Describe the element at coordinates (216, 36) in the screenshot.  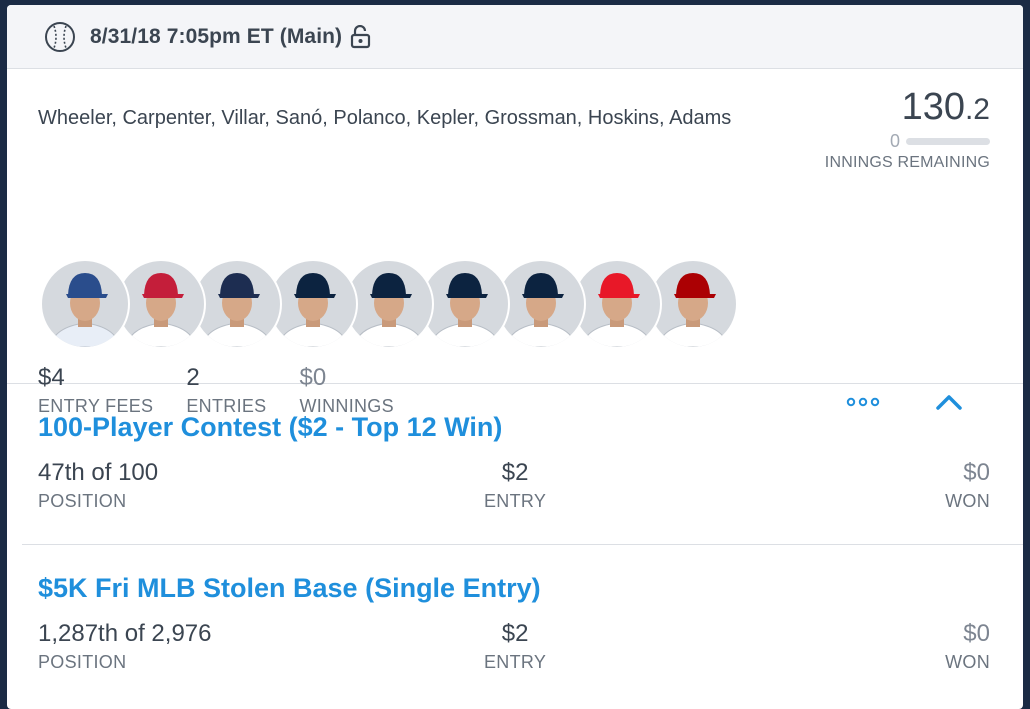
I see `slate-title: 8/31/18 7:05pm ET (Main)` at that location.